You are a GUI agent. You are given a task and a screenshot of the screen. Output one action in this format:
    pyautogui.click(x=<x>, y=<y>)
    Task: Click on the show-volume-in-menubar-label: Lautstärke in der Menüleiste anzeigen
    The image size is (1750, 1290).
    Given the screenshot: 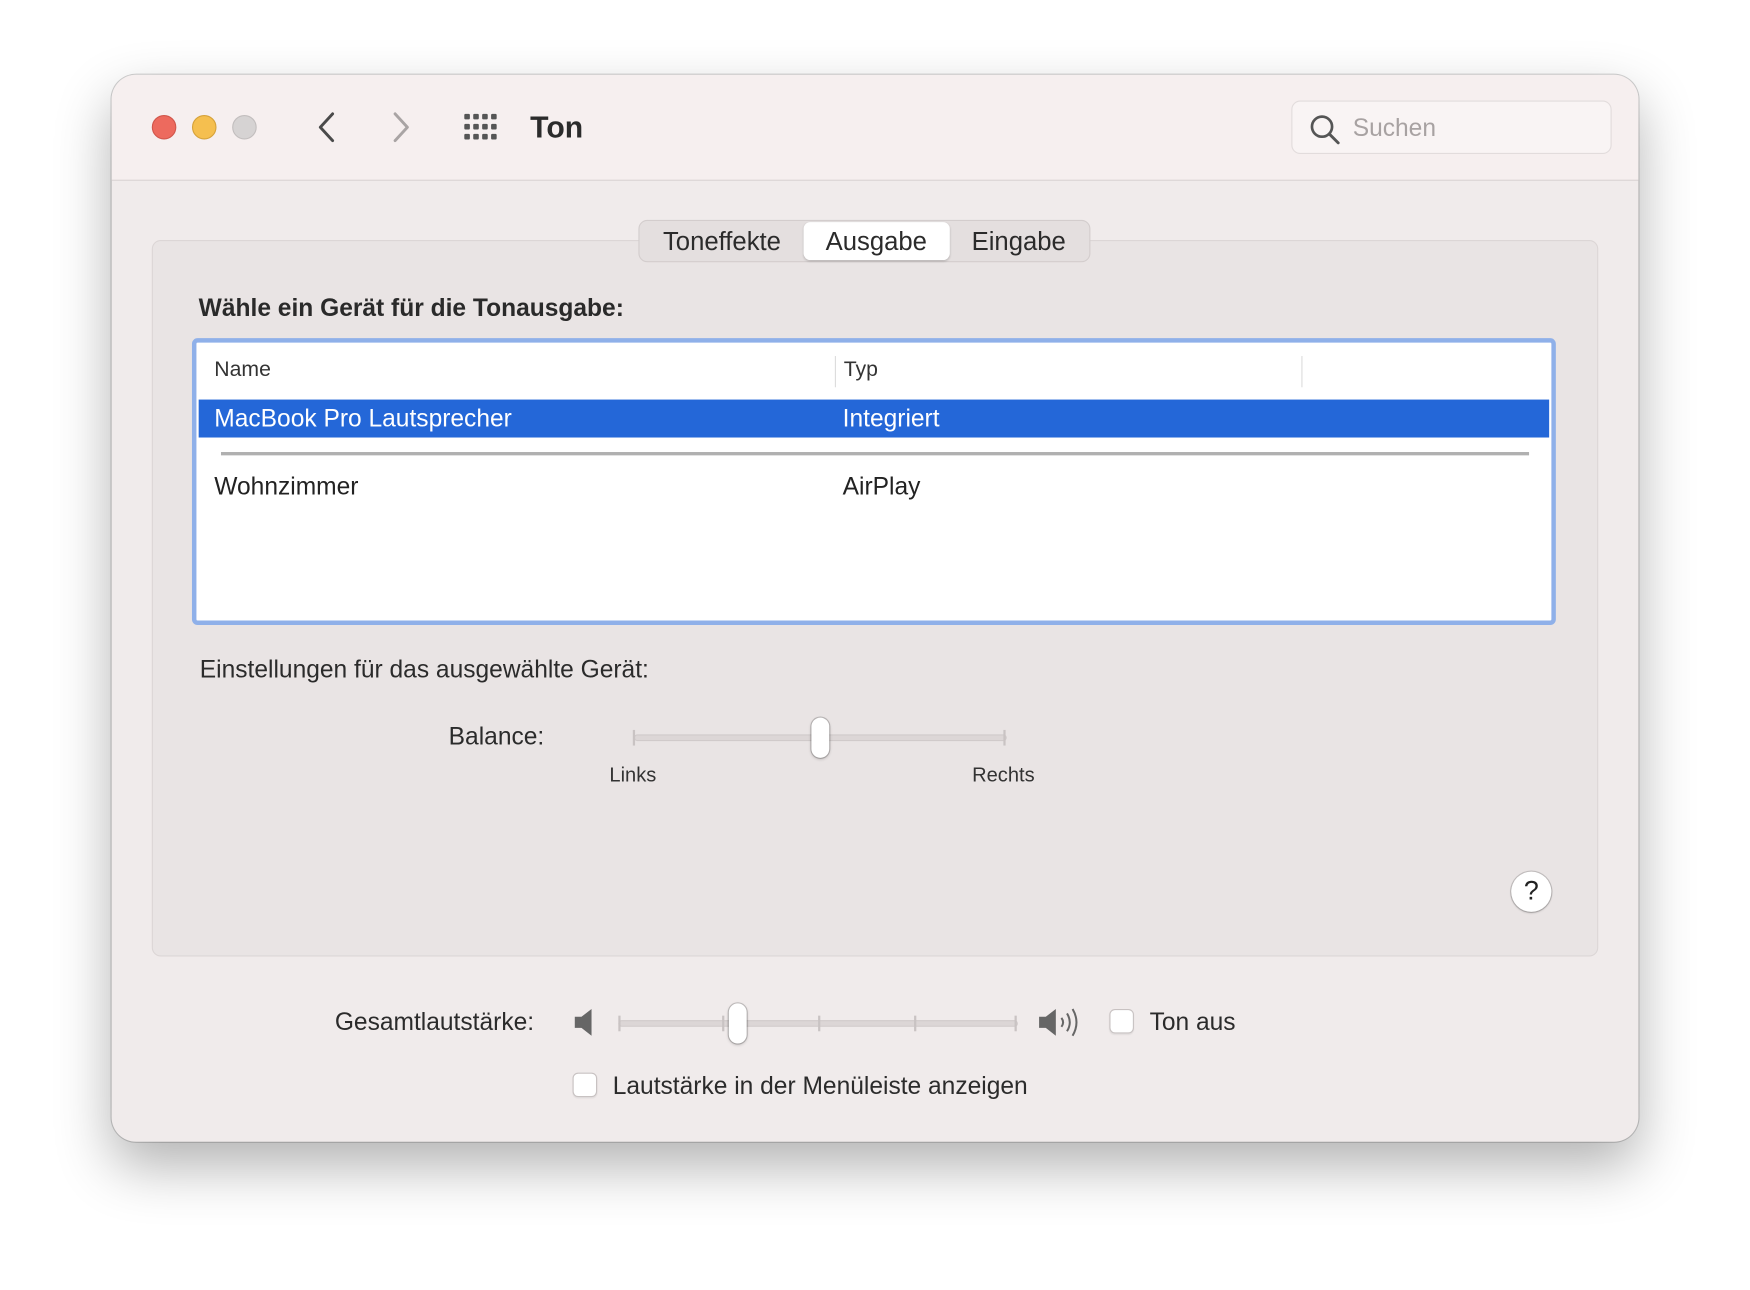 What is the action you would take?
    pyautogui.click(x=820, y=1085)
    